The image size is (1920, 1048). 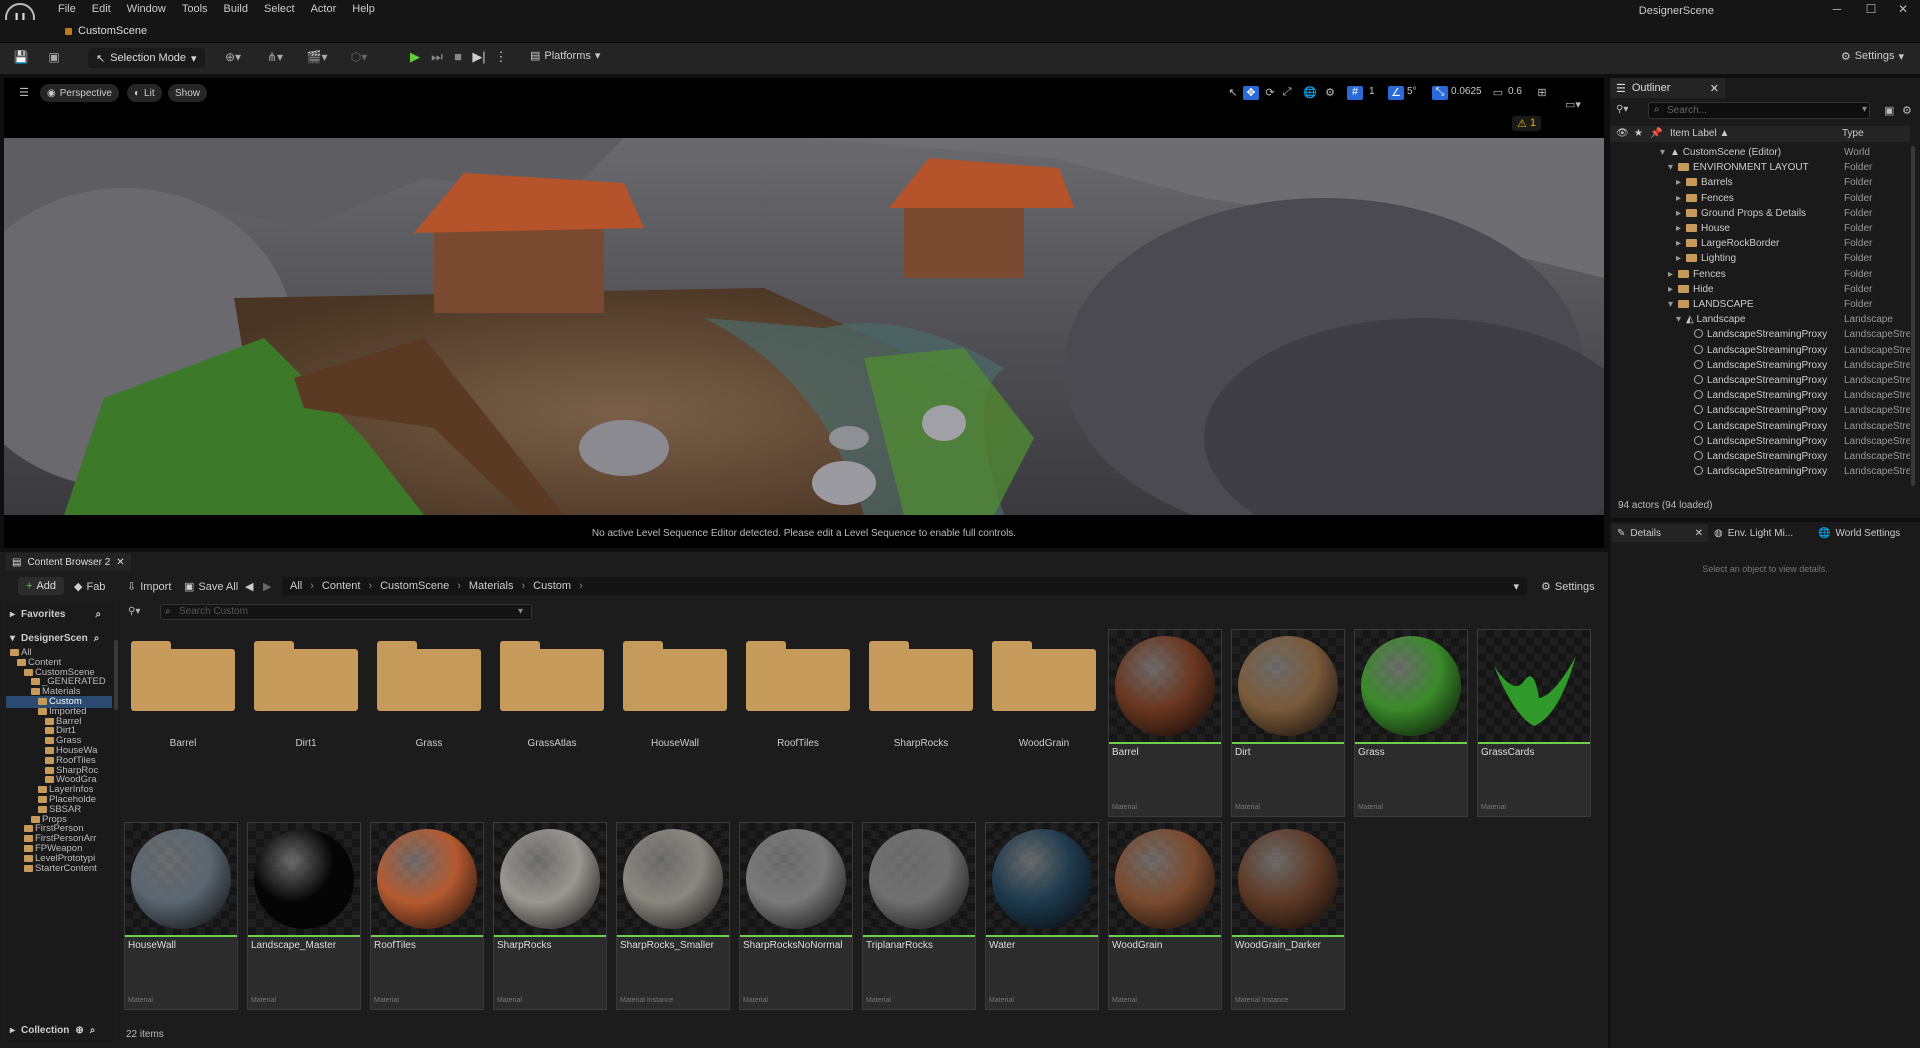 I want to click on menu-item: Window, so click(x=146, y=9).